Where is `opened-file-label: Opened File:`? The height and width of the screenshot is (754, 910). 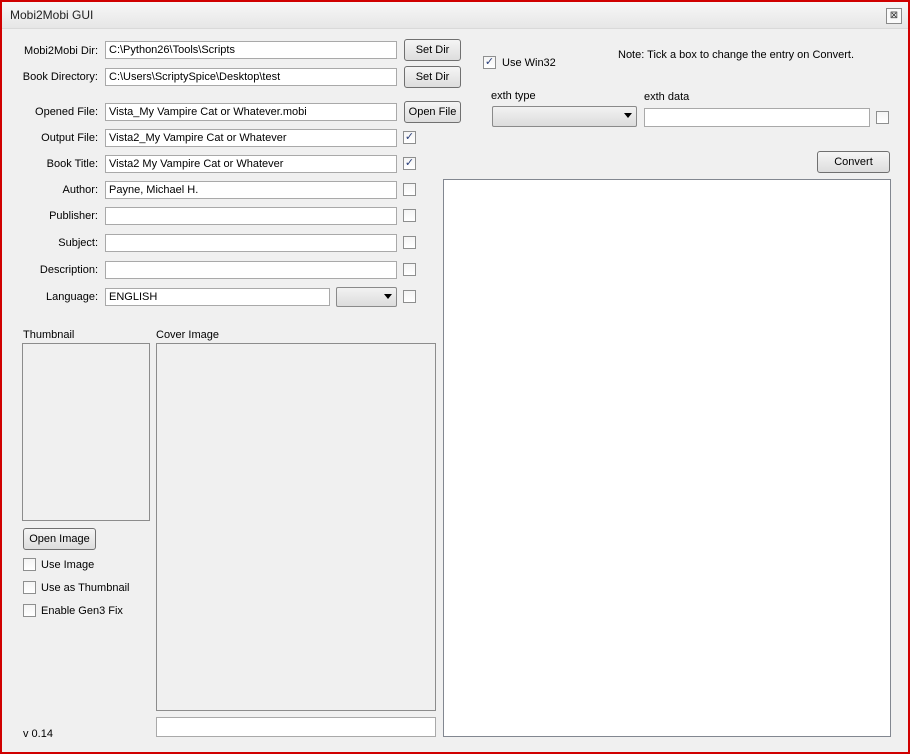 opened-file-label: Opened File: is located at coordinates (66, 112).